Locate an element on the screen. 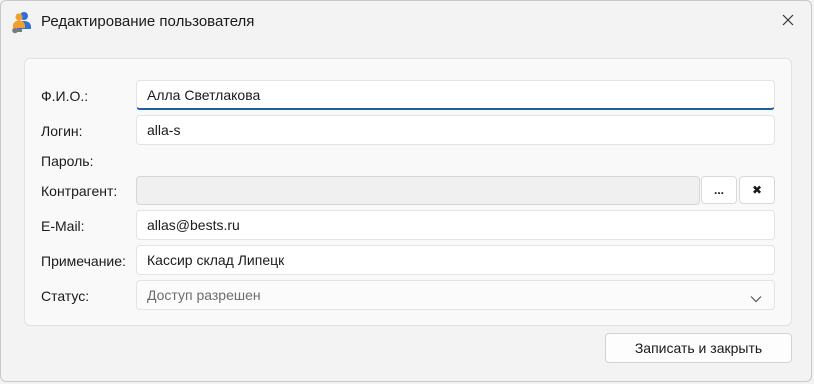 The width and height of the screenshot is (814, 384). password-label: Пароль: is located at coordinates (67, 161).